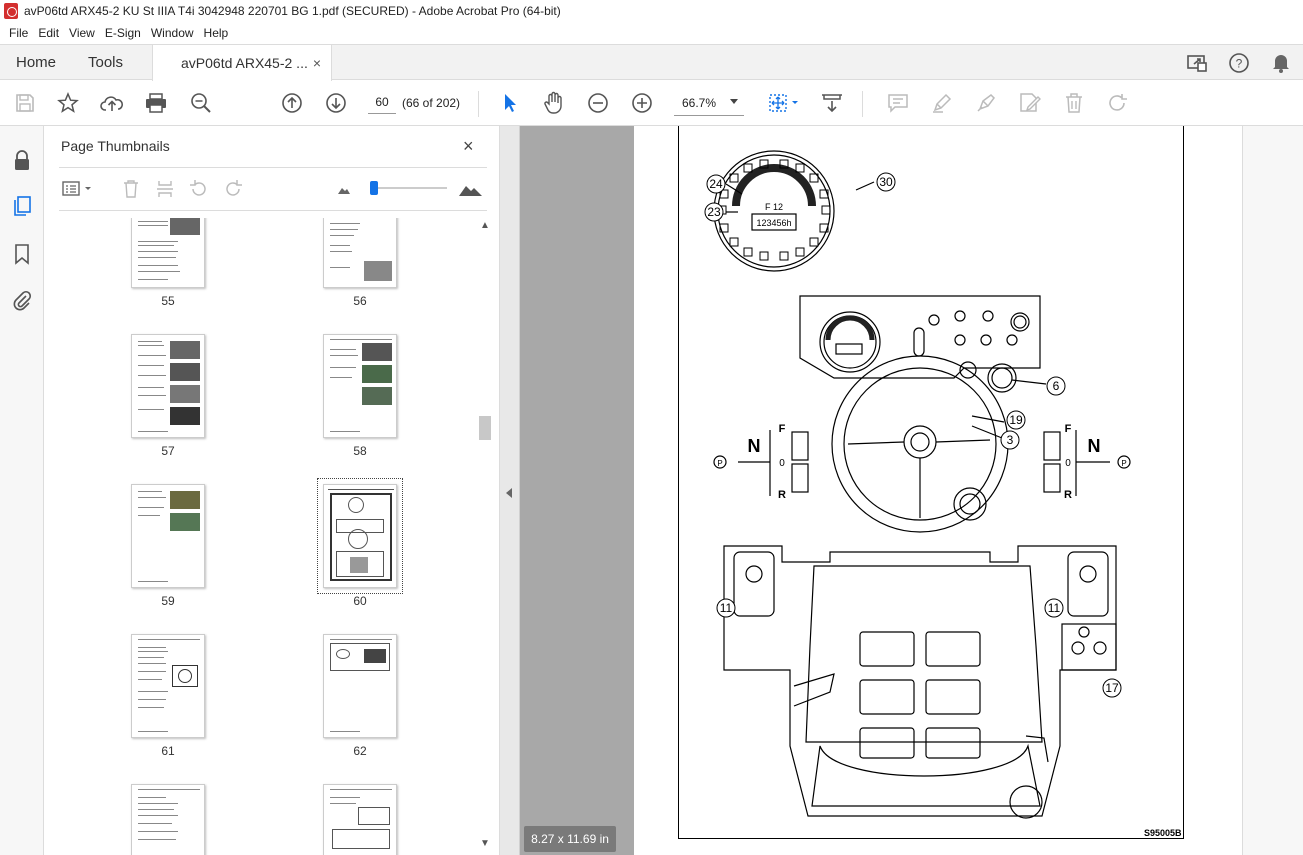  I want to click on extract-pages-icon, so click(165, 189).